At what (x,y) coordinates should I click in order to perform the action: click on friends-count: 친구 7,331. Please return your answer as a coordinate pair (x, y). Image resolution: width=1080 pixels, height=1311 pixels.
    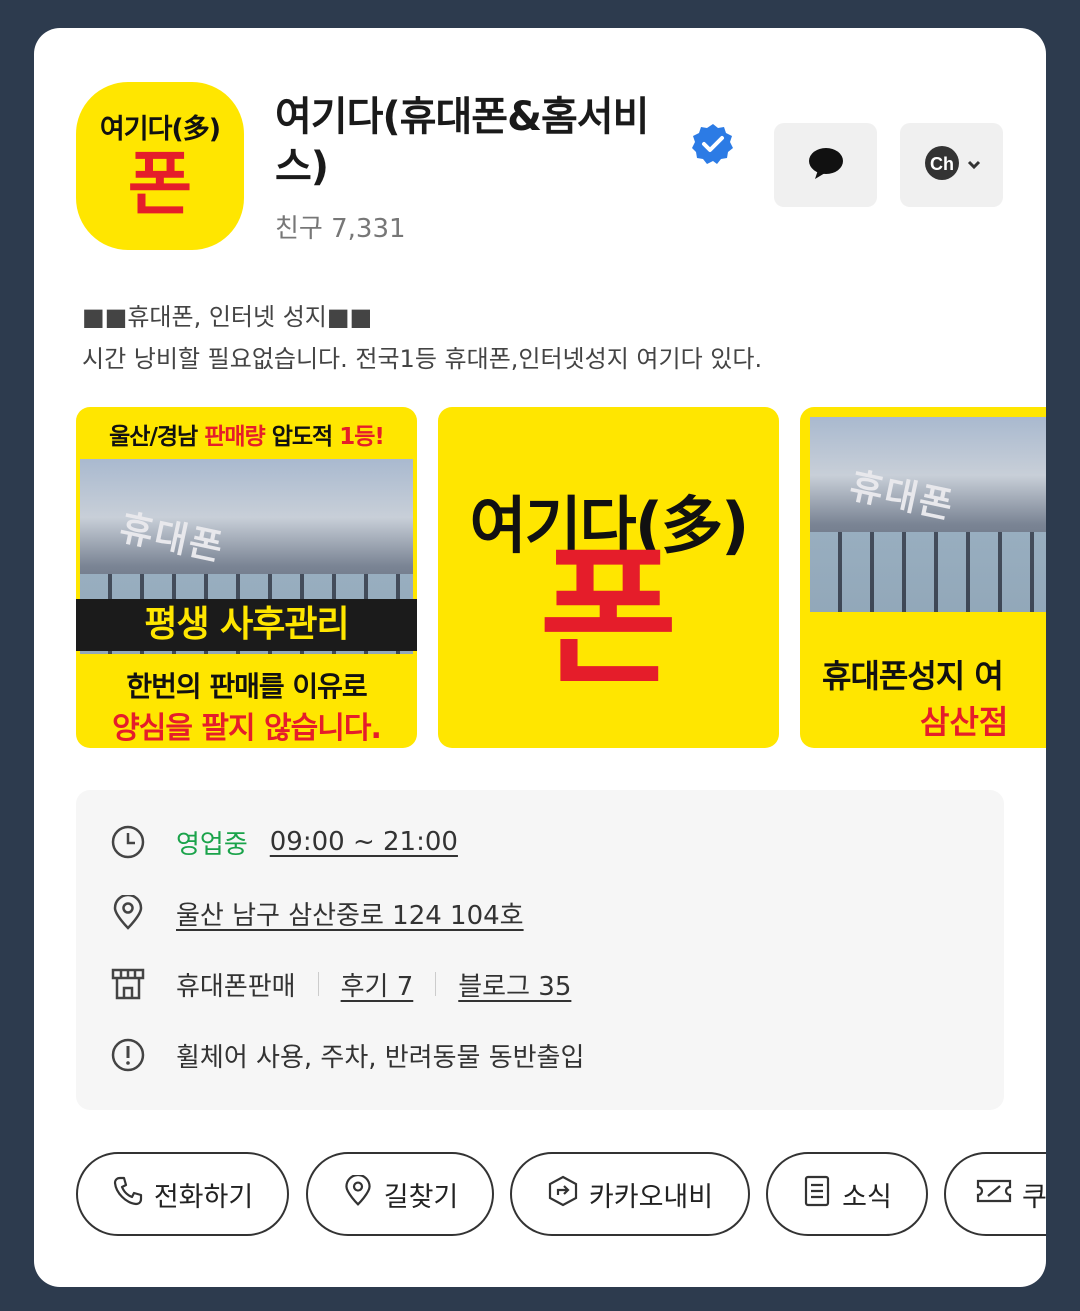
    Looking at the image, I should click on (340, 229).